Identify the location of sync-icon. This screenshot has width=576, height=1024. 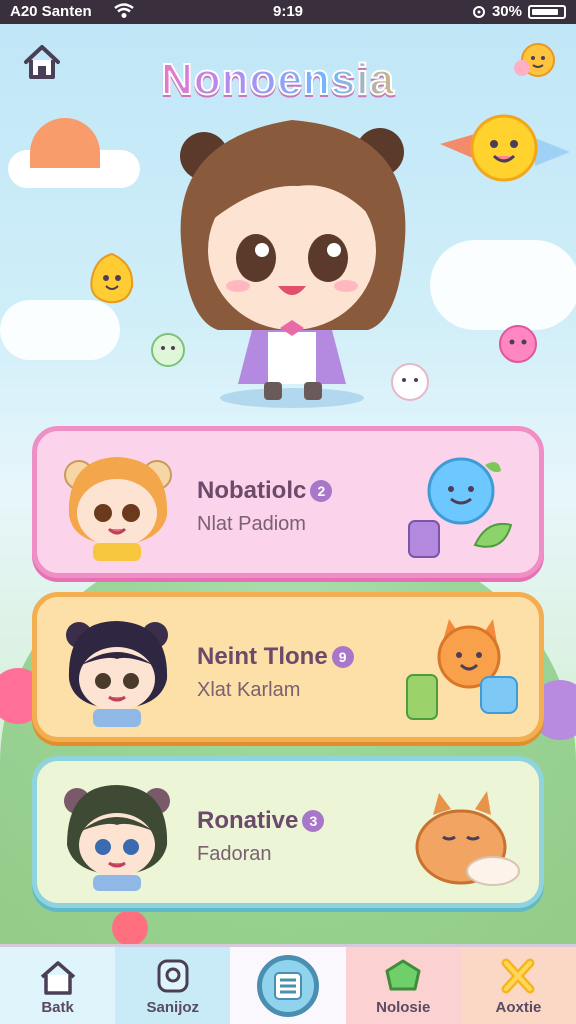
(478, 11).